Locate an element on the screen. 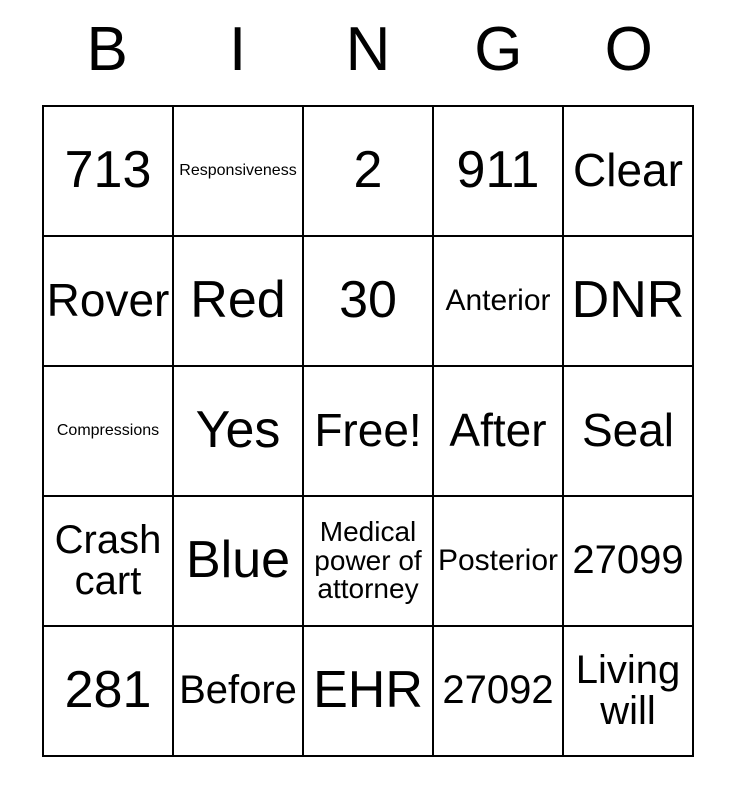 The height and width of the screenshot is (800, 736). bingo-cell-i3: Yes is located at coordinates (239, 432).